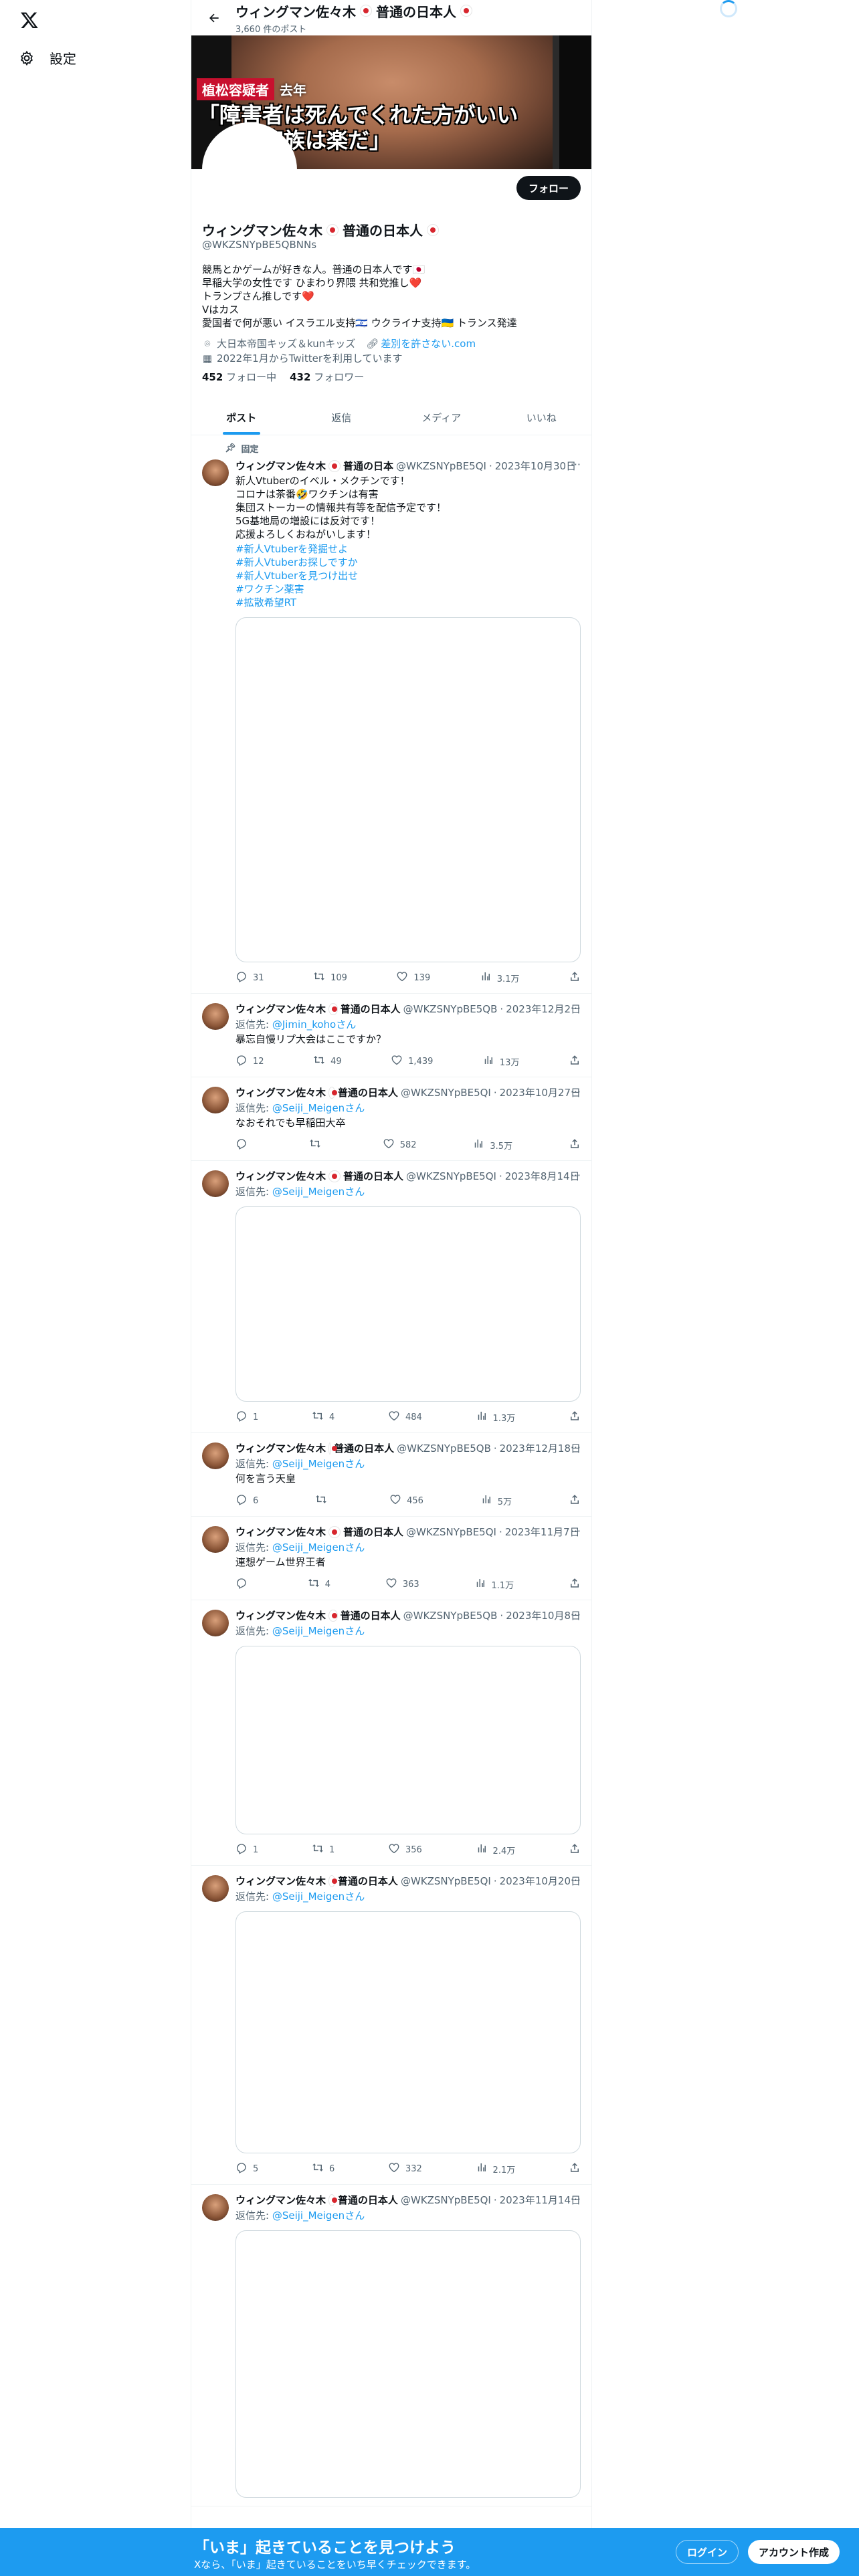 Image resolution: width=859 pixels, height=2576 pixels. I want to click on post-date: 2023年11月7日, so click(542, 1532).